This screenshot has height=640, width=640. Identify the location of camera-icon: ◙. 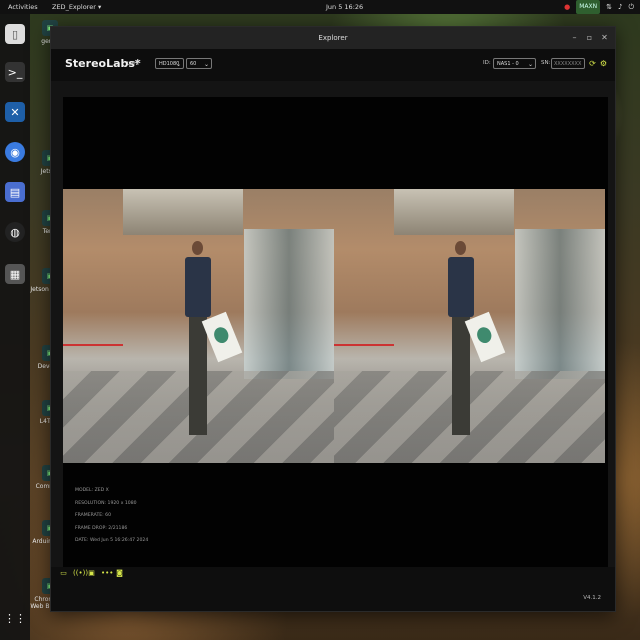
(119, 573).